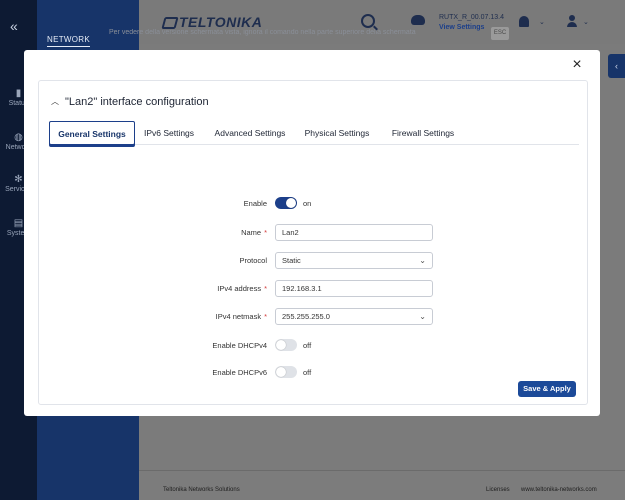 This screenshot has width=625, height=500. Describe the element at coordinates (354, 232) in the screenshot. I see `name-input: Lan2` at that location.